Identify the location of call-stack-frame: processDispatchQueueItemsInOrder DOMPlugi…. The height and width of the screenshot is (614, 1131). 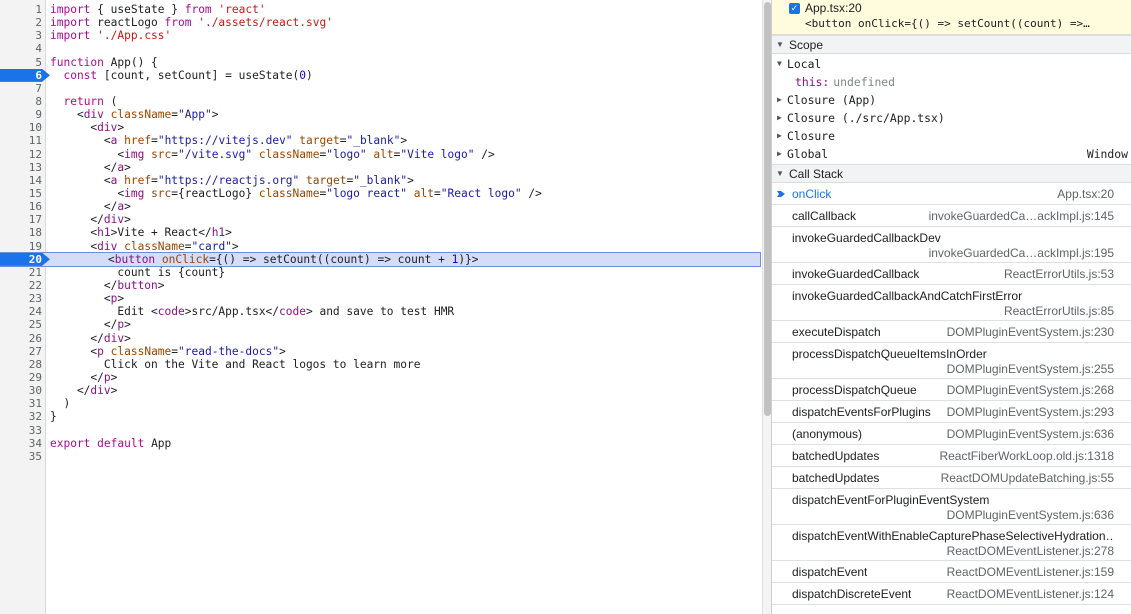
(951, 361).